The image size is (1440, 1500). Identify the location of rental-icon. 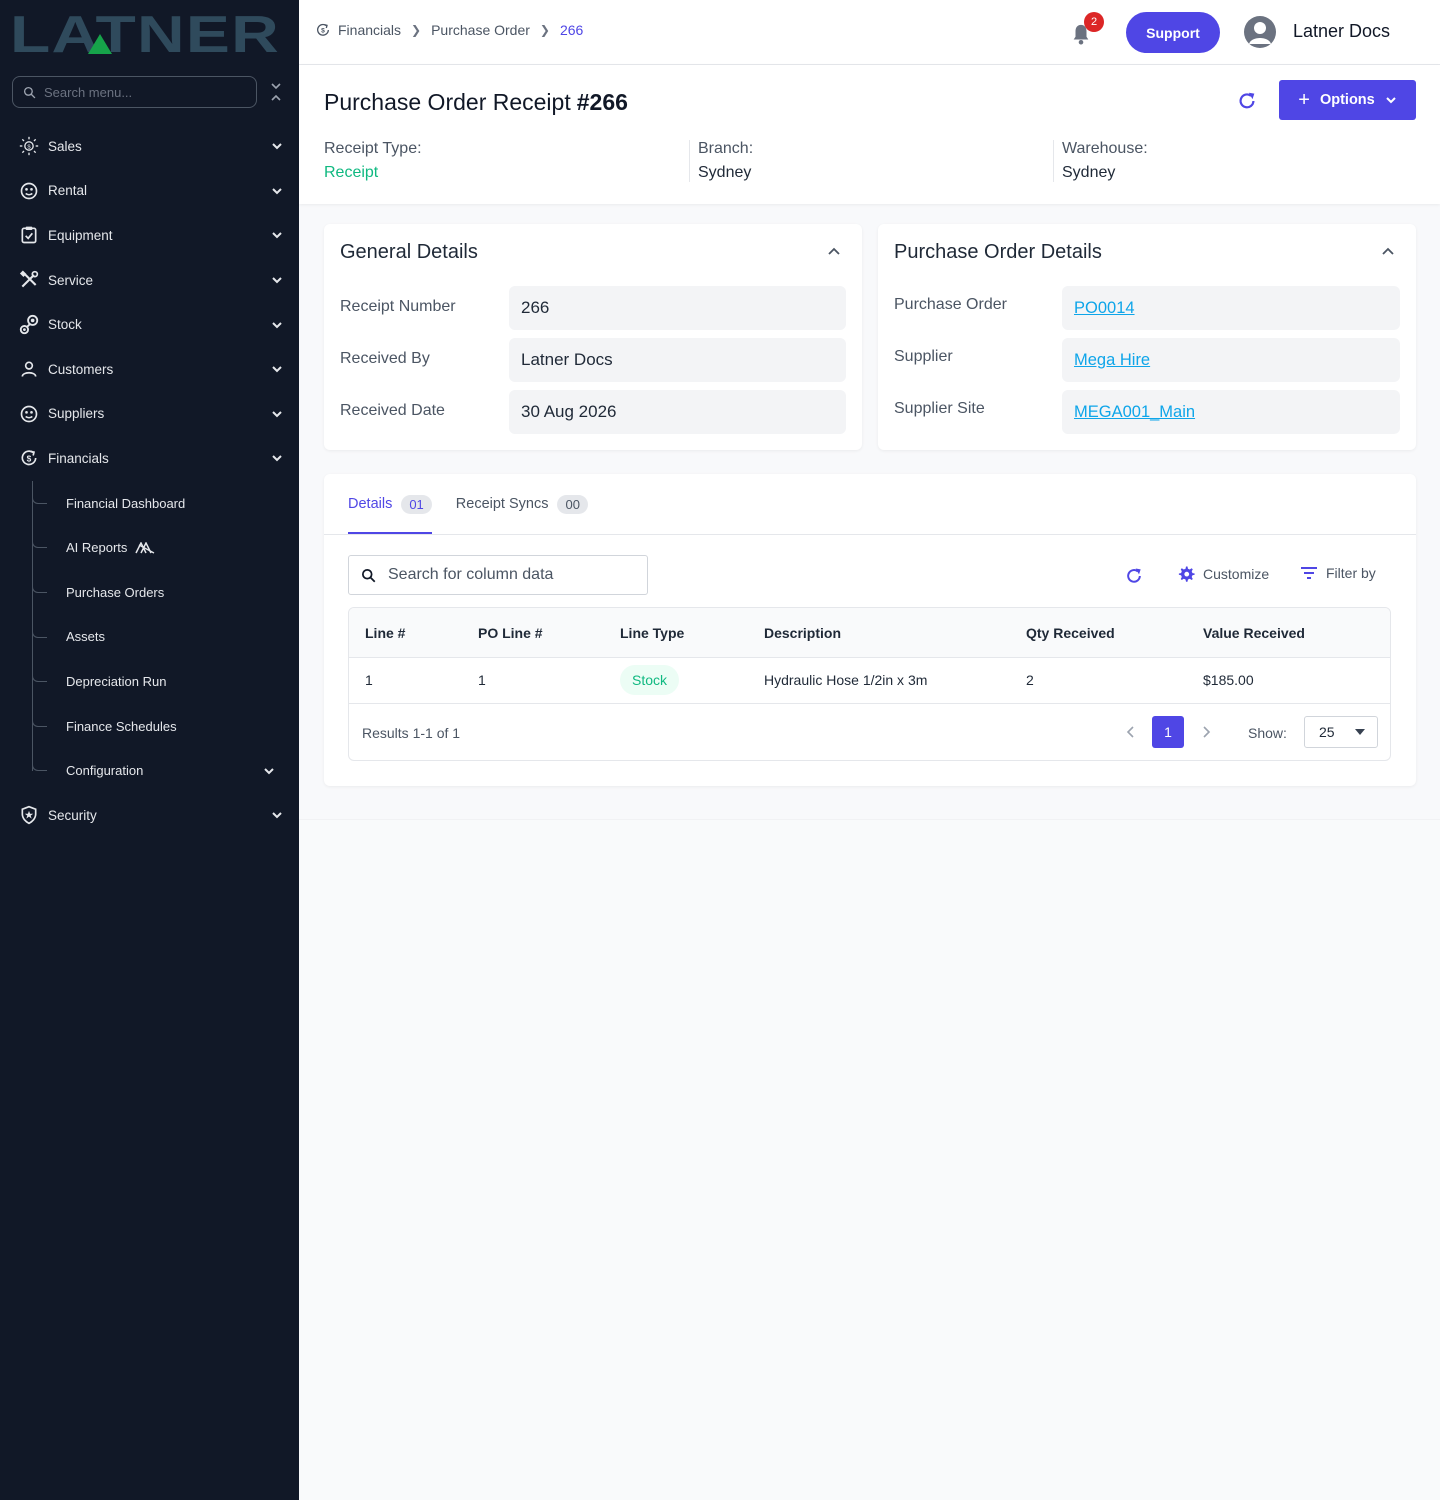
(29, 191).